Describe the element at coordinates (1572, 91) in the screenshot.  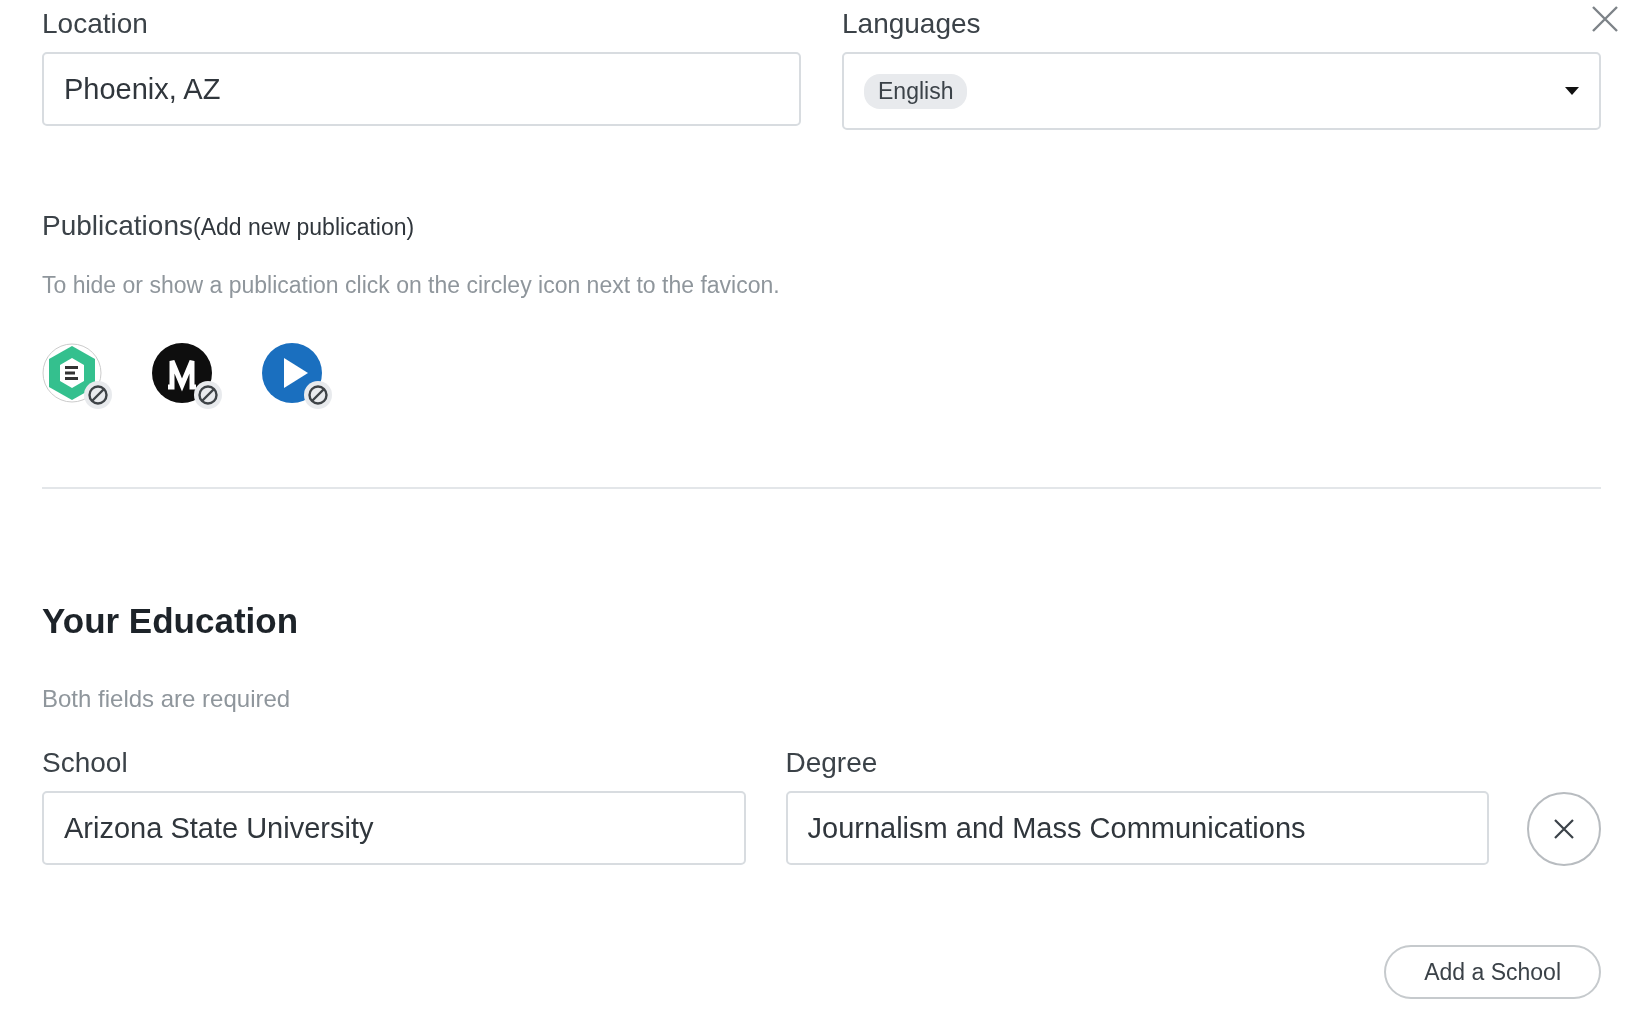
I see `caret-icon` at that location.